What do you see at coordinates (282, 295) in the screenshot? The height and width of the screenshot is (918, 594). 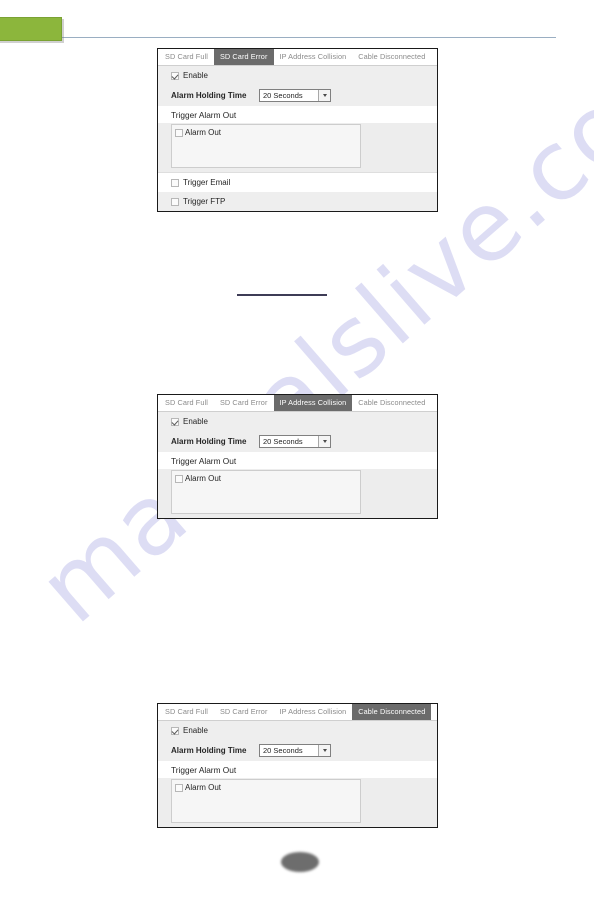 I see `section-rule` at bounding box center [282, 295].